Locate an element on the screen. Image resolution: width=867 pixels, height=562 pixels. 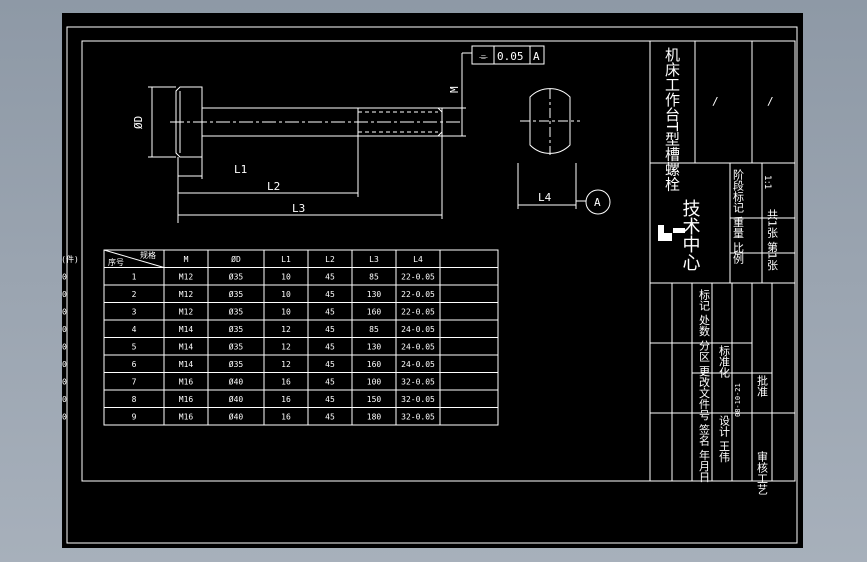
table-header-spec: 规格 is located at coordinates (148, 255).